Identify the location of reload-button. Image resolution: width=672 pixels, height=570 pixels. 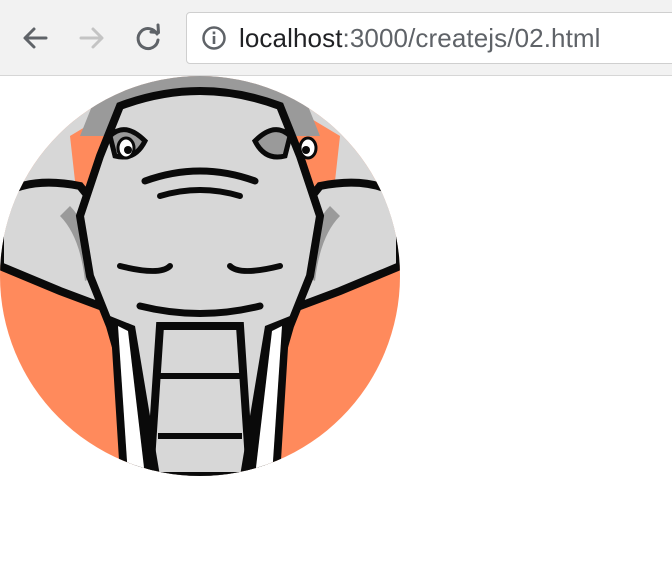
(148, 38).